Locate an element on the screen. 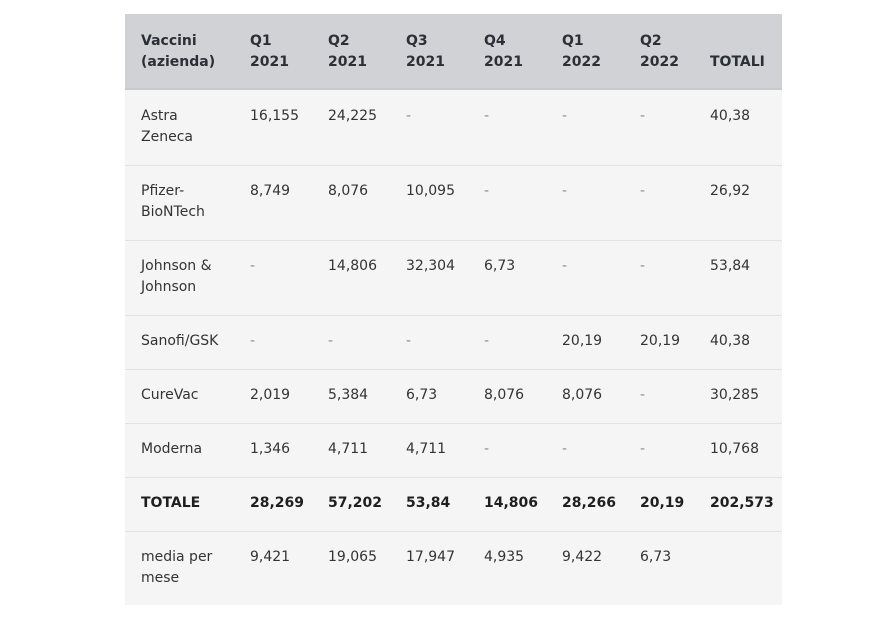 The width and height of the screenshot is (894, 632). row-label-line1: TOTALE is located at coordinates (171, 503).